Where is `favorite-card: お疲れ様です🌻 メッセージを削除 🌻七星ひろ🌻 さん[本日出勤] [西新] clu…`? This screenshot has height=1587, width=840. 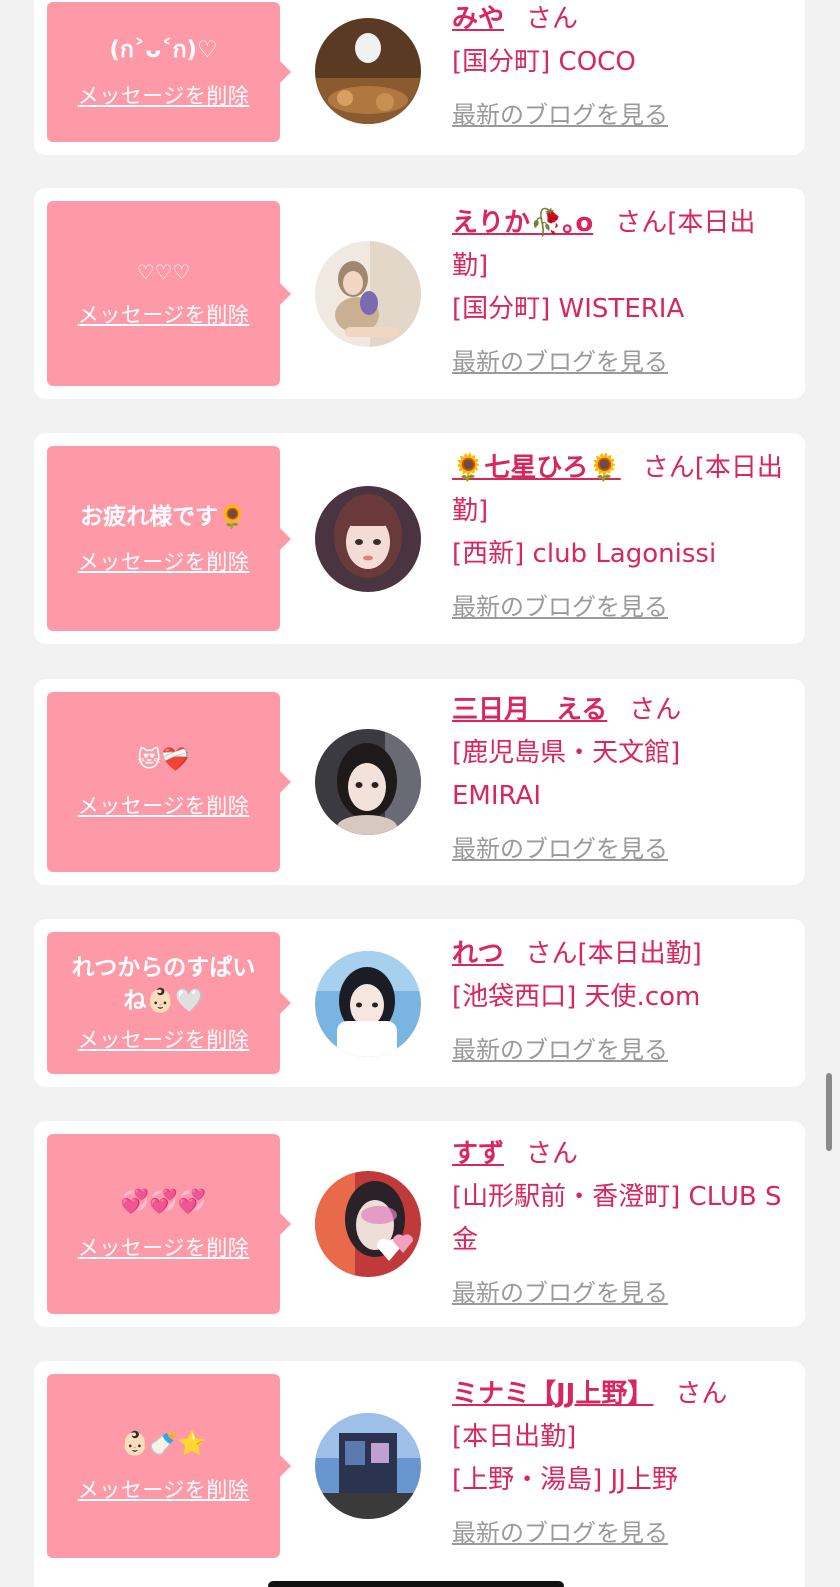 favorite-card: お疲れ様です🌻 メッセージを削除 🌻七星ひろ🌻 さん[本日出勤] [西新] clu… is located at coordinates (419, 538).